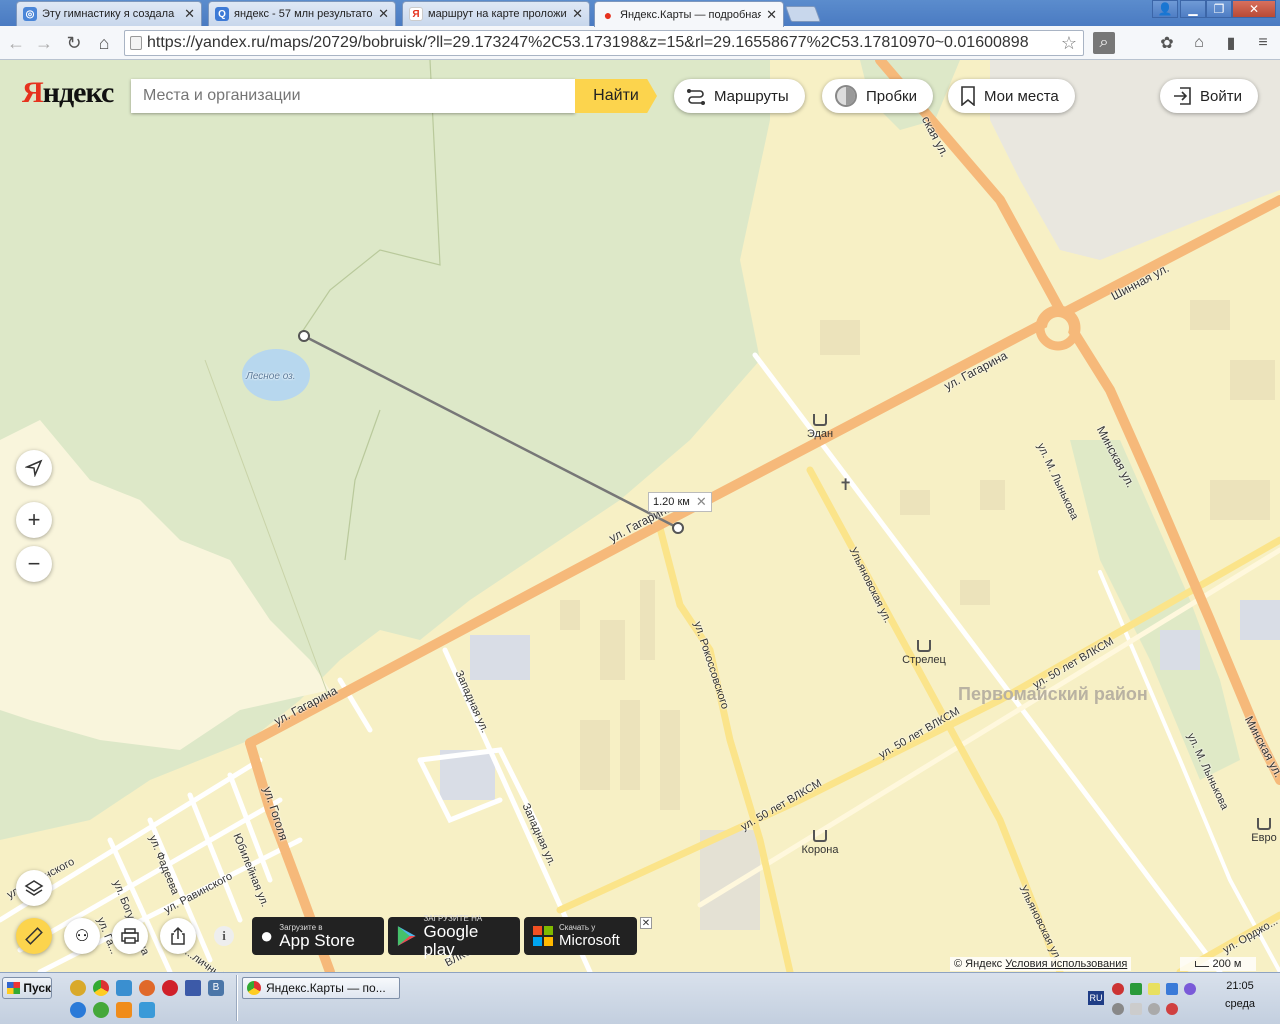 The image size is (1280, 1024). What do you see at coordinates (820, 850) in the screenshot?
I see `poi-label: Корона` at bounding box center [820, 850].